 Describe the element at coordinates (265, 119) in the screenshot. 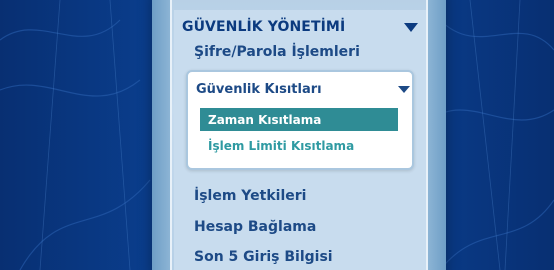

I see `submenu-item-label: Zaman Kısıtlama` at that location.